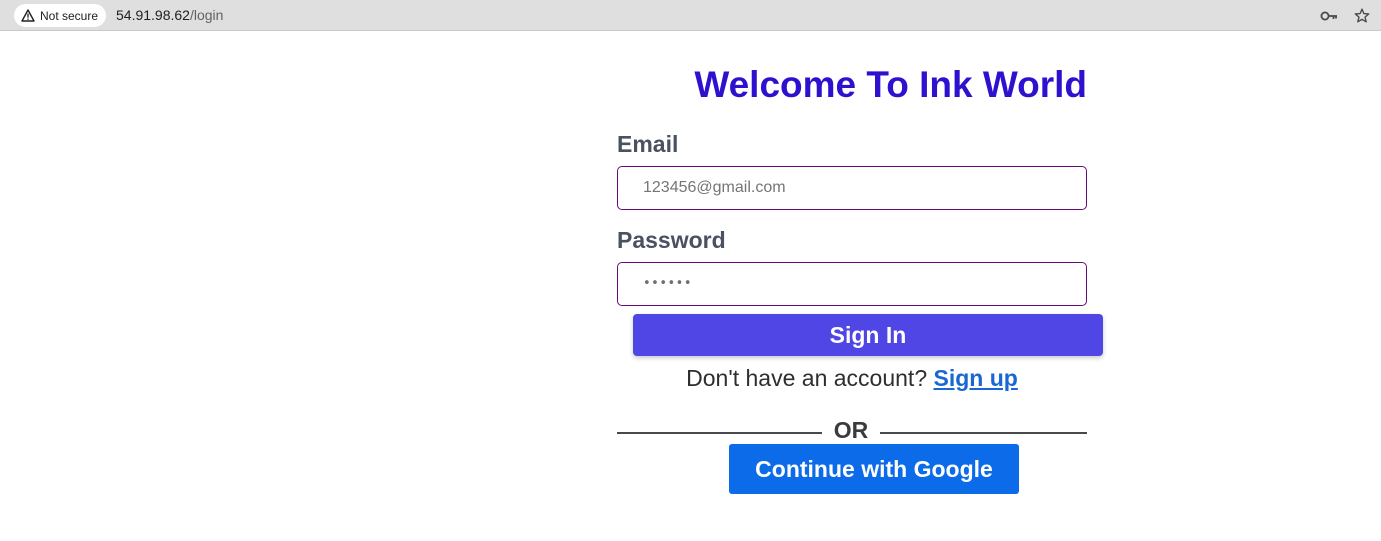 Image resolution: width=1381 pixels, height=541 pixels. Describe the element at coordinates (1362, 16) in the screenshot. I see `star-icon` at that location.